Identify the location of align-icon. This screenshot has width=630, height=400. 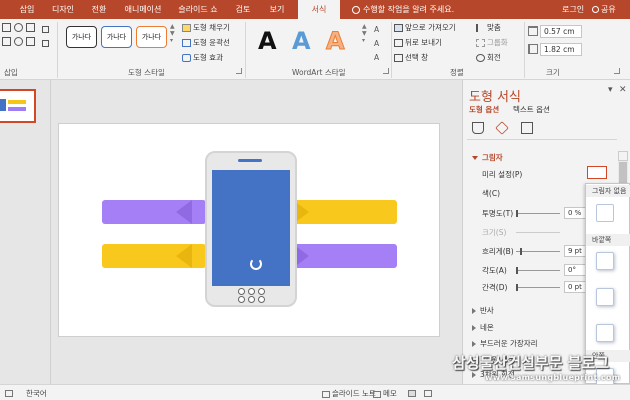
(480, 28).